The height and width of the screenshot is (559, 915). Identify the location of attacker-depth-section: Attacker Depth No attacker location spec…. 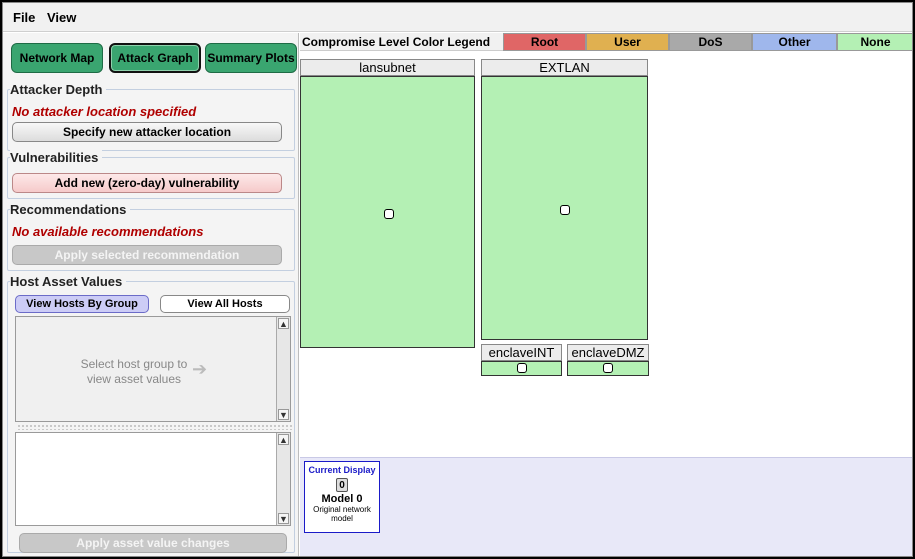
(151, 116).